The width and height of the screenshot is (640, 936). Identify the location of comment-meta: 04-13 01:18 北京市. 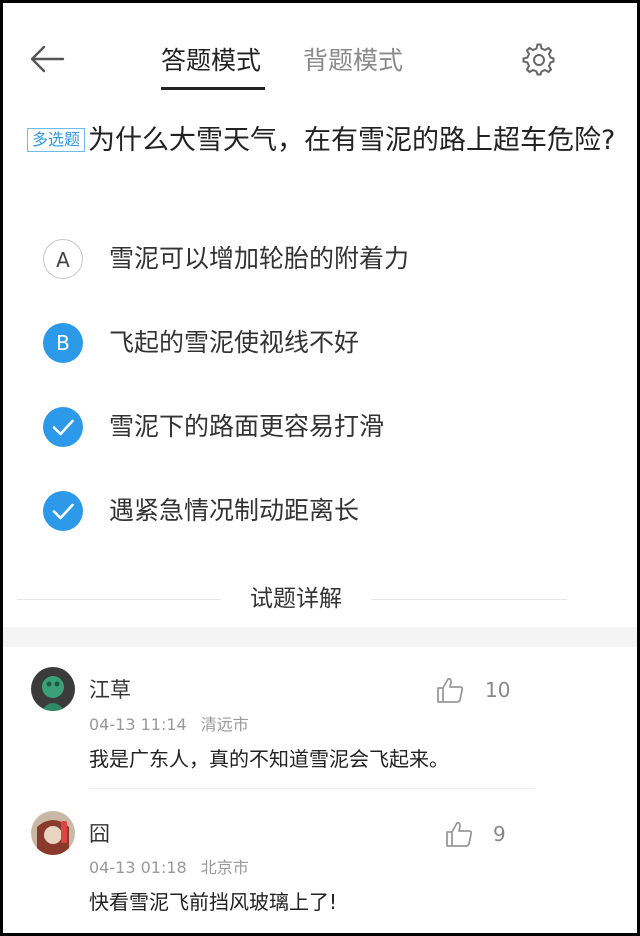
(169, 868).